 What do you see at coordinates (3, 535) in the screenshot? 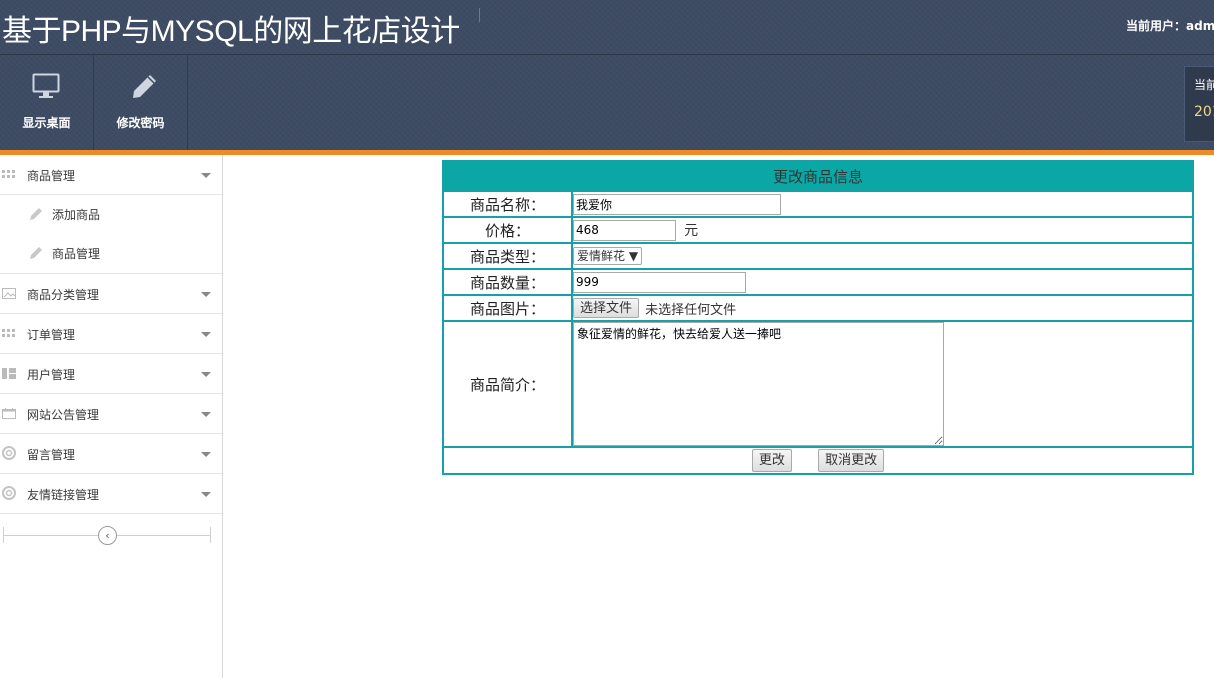
I see `collapse-divider-left` at bounding box center [3, 535].